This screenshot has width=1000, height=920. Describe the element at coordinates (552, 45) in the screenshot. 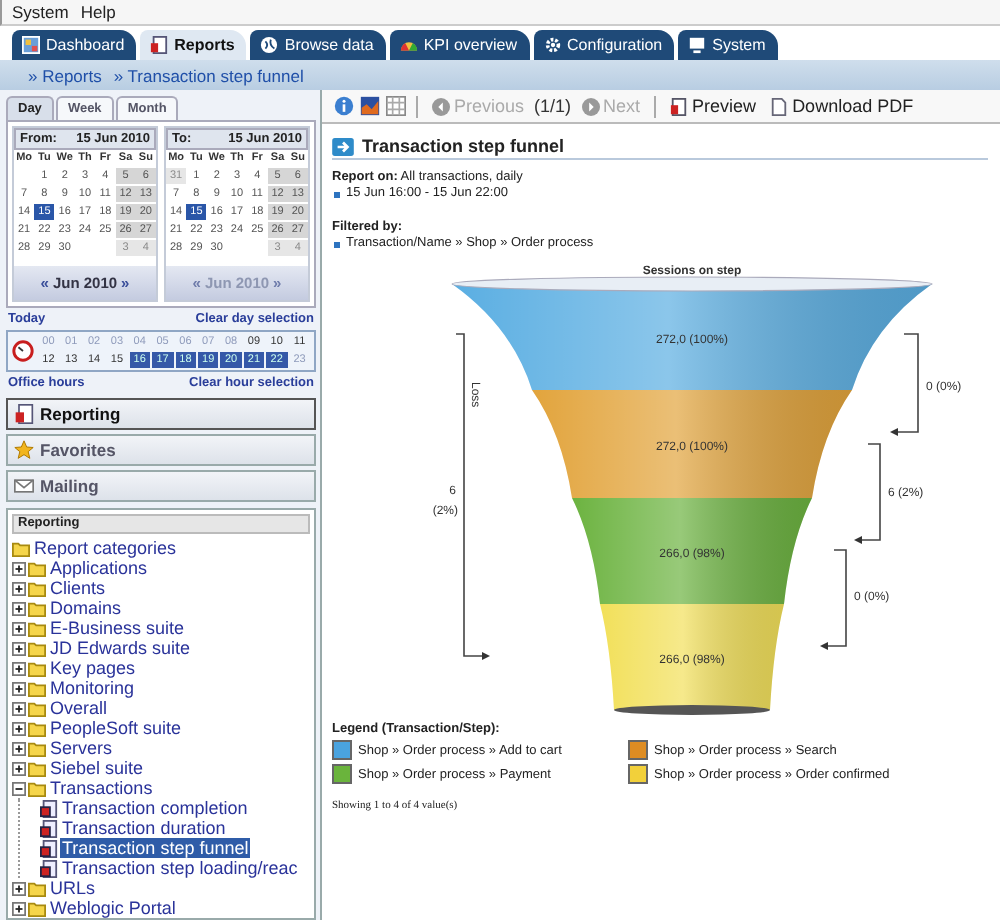

I see `gear-icon` at that location.